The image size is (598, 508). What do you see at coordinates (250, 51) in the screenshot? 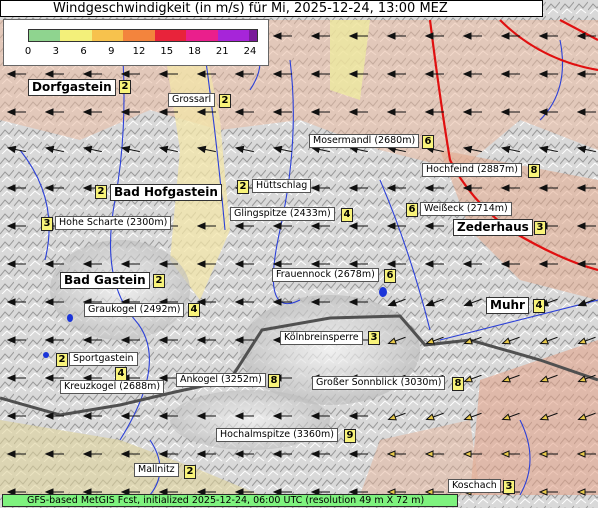
I see `legend-tick-label: 24` at bounding box center [250, 51].